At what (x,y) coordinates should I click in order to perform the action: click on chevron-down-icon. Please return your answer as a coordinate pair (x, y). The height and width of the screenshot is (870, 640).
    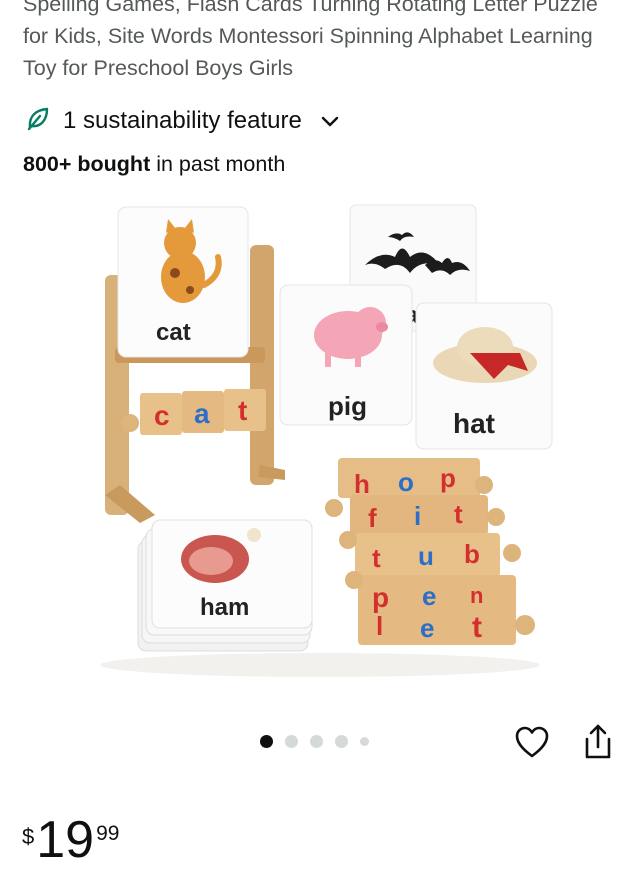
    Looking at the image, I should click on (330, 121).